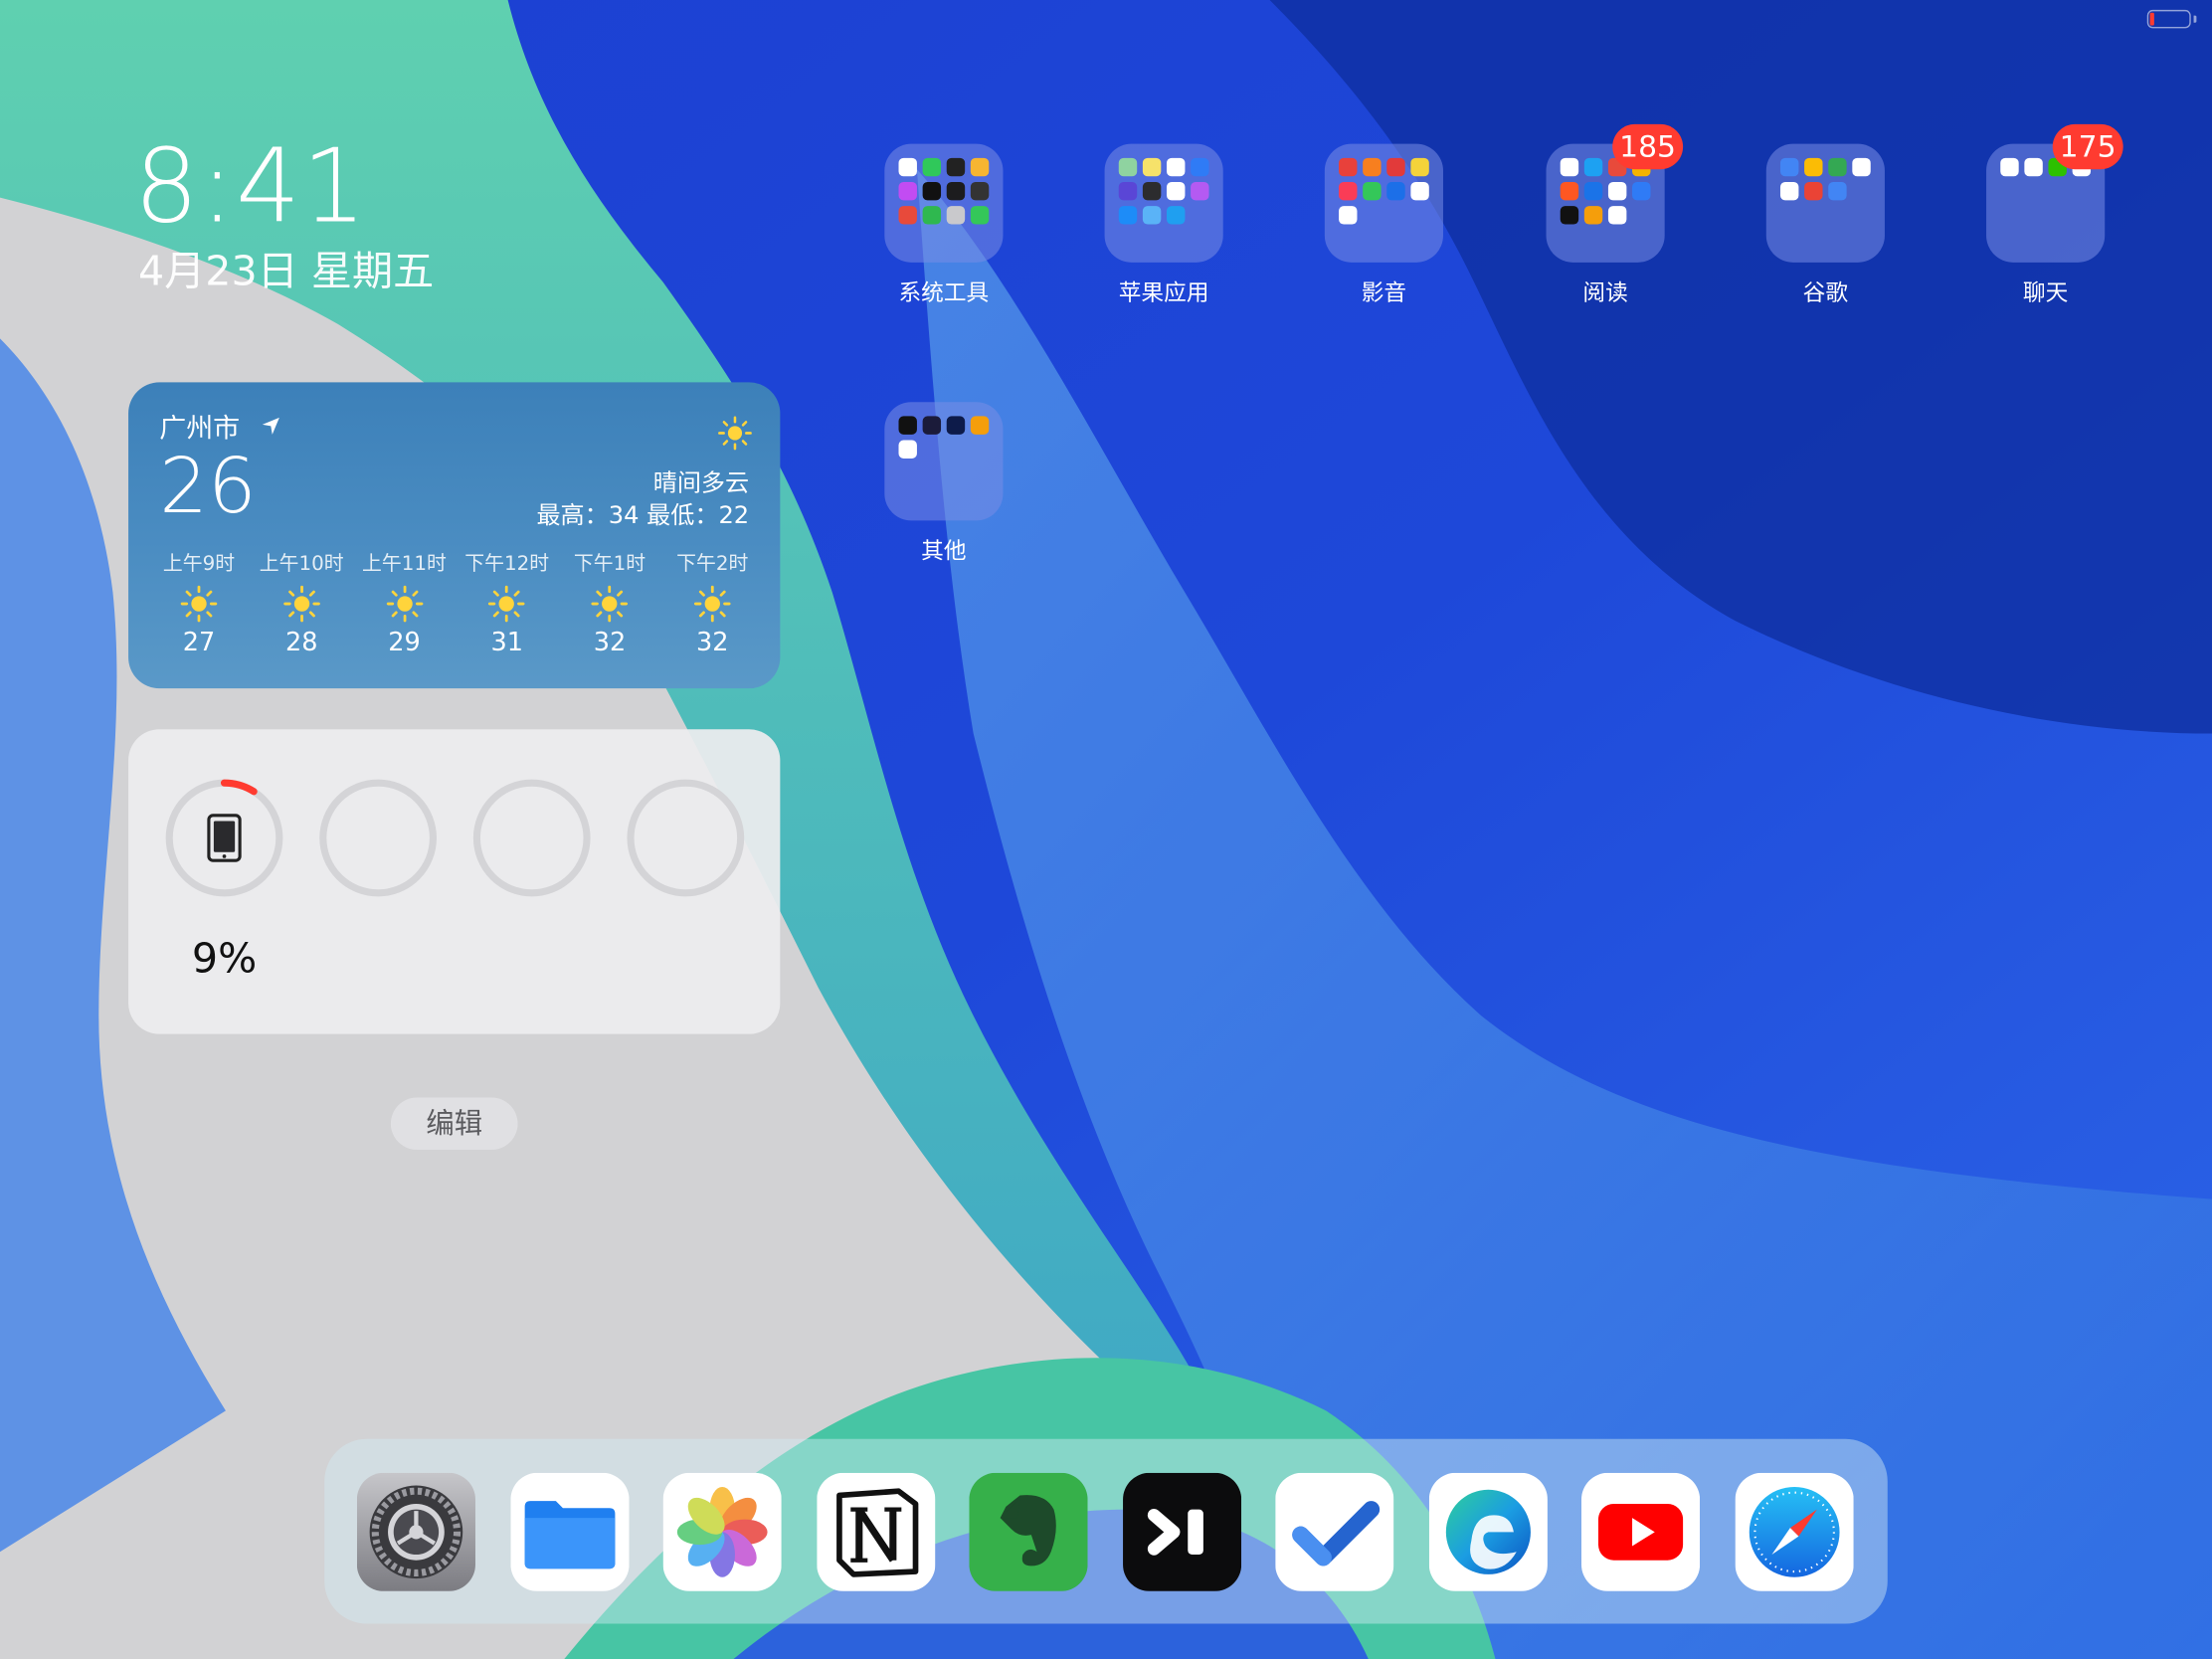  I want to click on todo-icon, so click(1334, 1531).